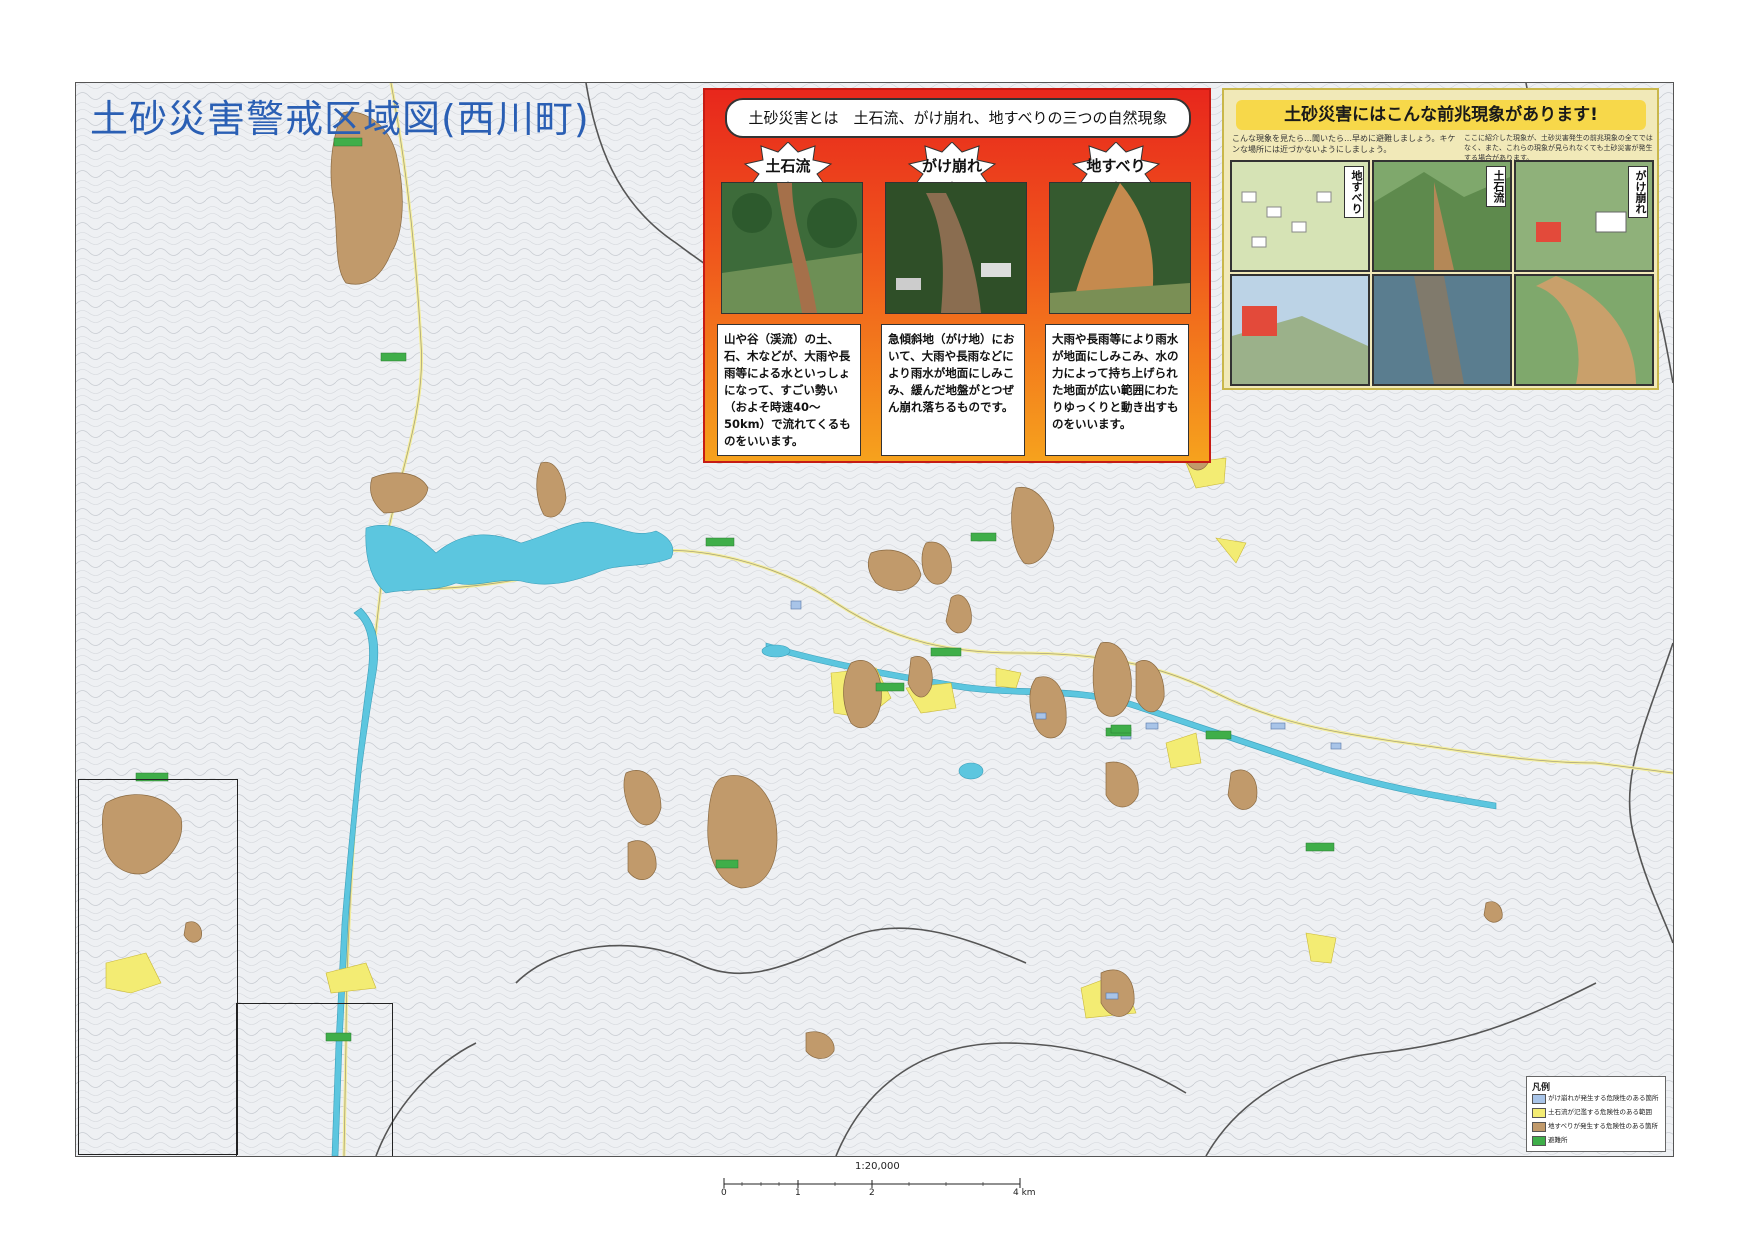 The width and height of the screenshot is (1746, 1236). Describe the element at coordinates (1300, 330) in the screenshot. I see `warning-illustration-landslide-bottom` at that location.